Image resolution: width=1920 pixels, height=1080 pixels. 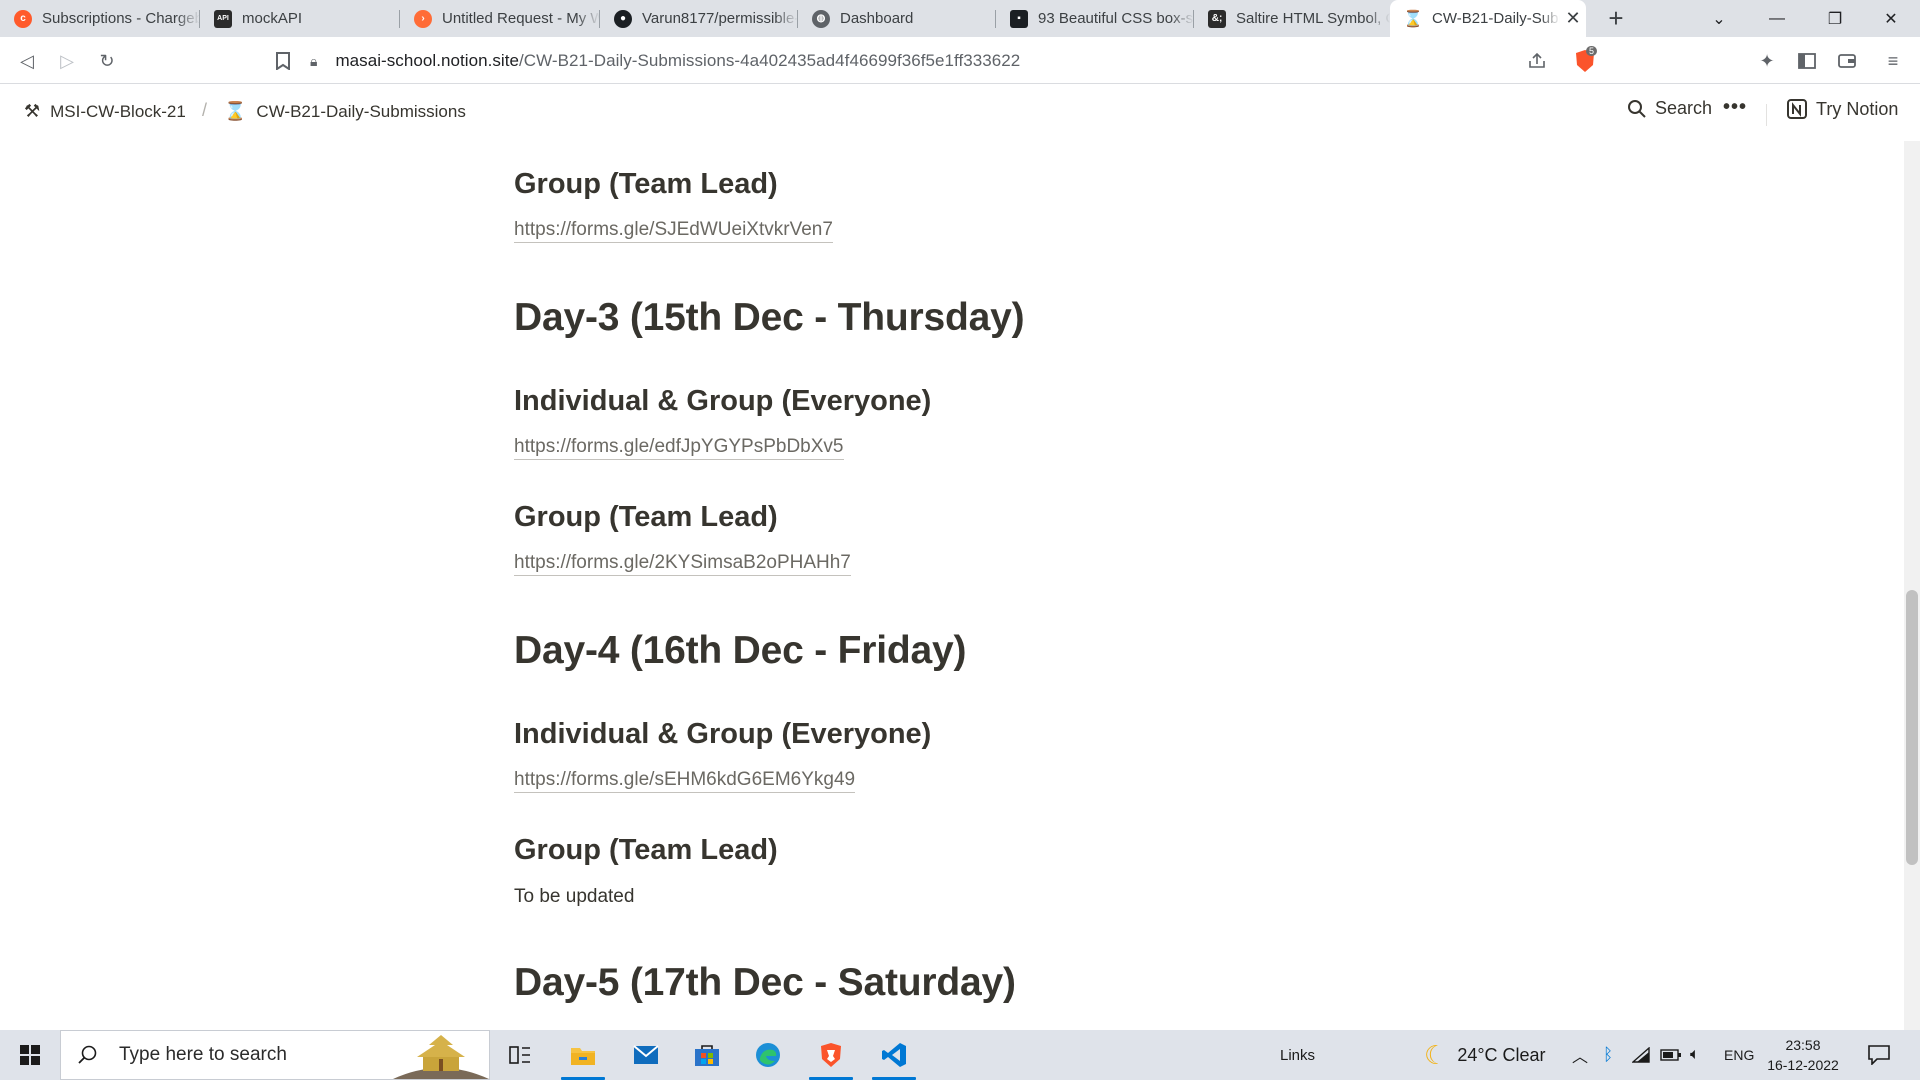 What do you see at coordinates (100, 18) in the screenshot?
I see `browser-tab: c Subscriptions - Chargebee` at bounding box center [100, 18].